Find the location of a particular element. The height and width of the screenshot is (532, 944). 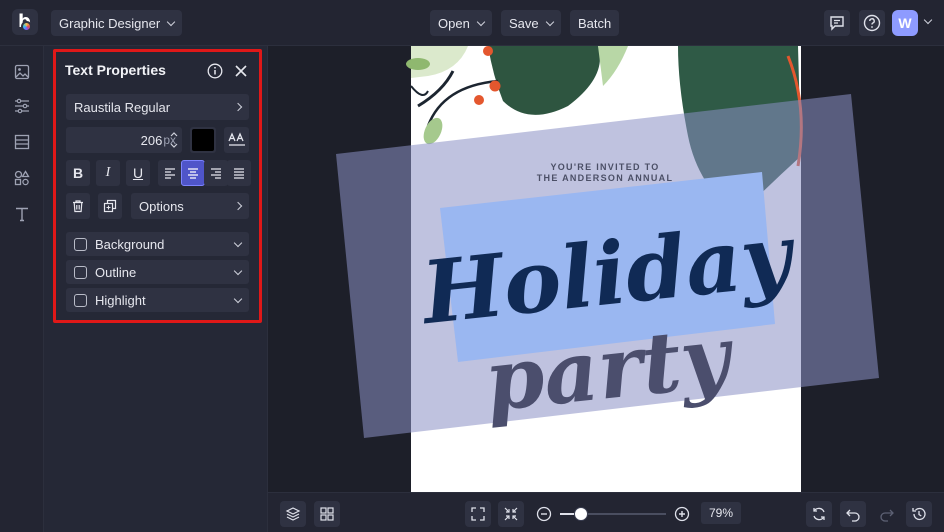

trash-icon is located at coordinates (78, 206).